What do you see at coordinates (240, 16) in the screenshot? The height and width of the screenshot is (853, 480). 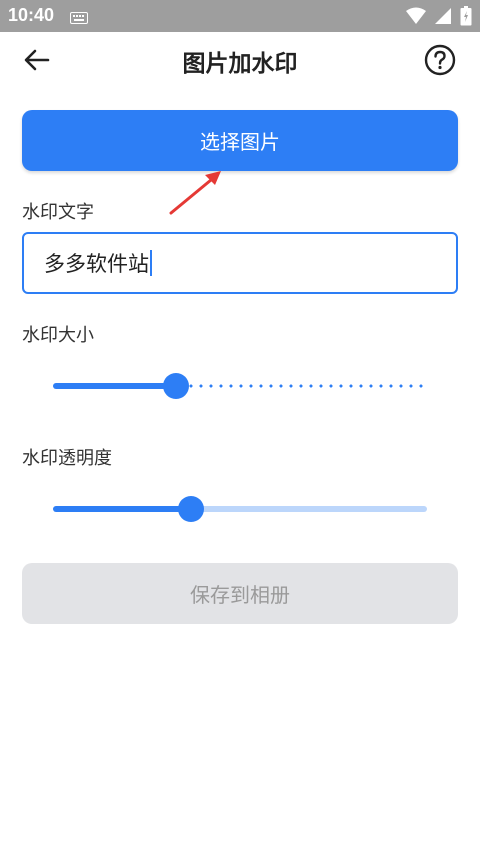 I see `status-bar: 10:40` at bounding box center [240, 16].